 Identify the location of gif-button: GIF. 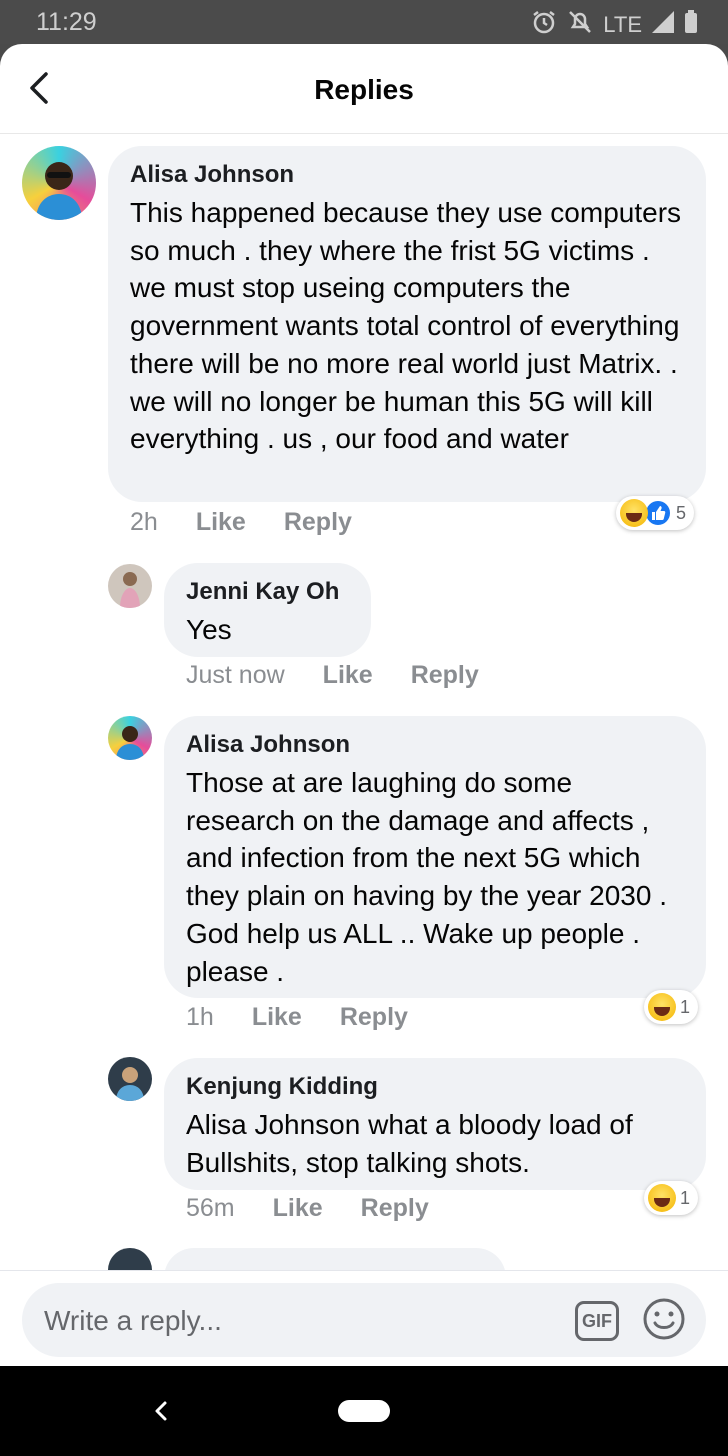
(597, 1321).